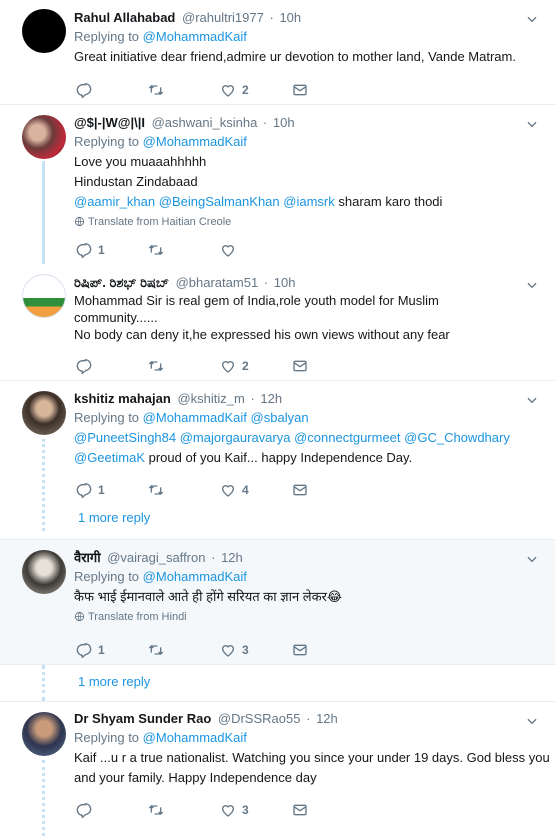  I want to click on mention-link: @PuneetSingh84, so click(125, 437).